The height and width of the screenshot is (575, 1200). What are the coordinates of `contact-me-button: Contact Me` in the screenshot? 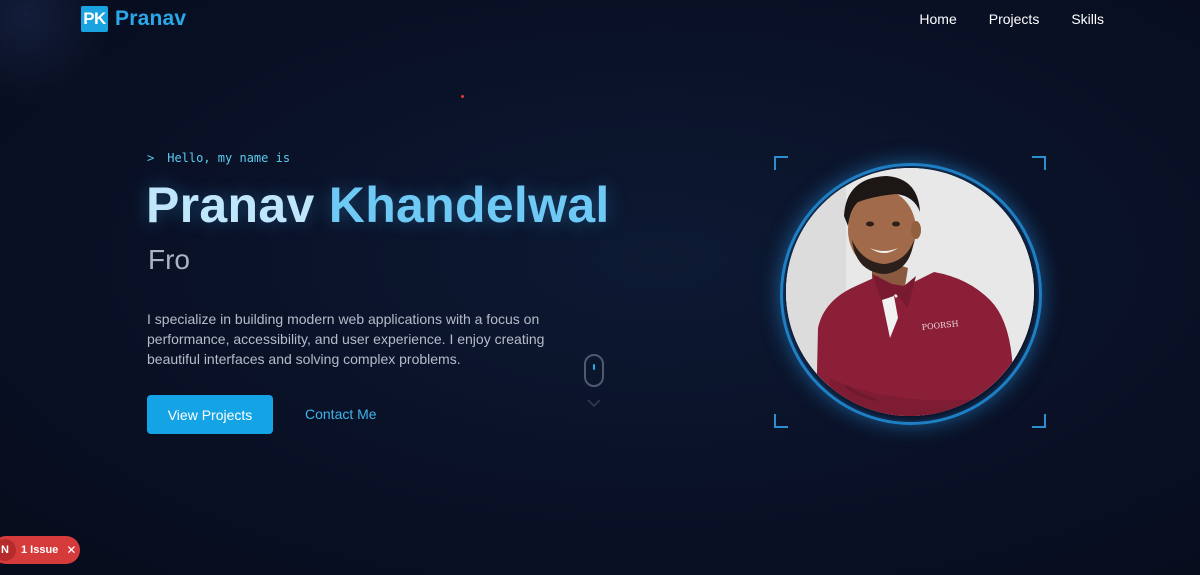 It's located at (341, 414).